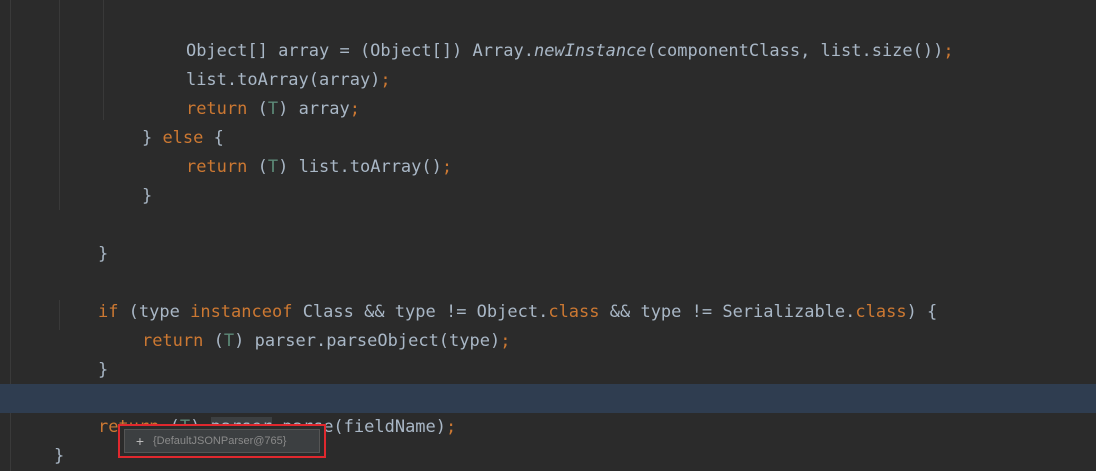 The width and height of the screenshot is (1096, 471). What do you see at coordinates (140, 441) in the screenshot?
I see `expand-icon: +` at bounding box center [140, 441].